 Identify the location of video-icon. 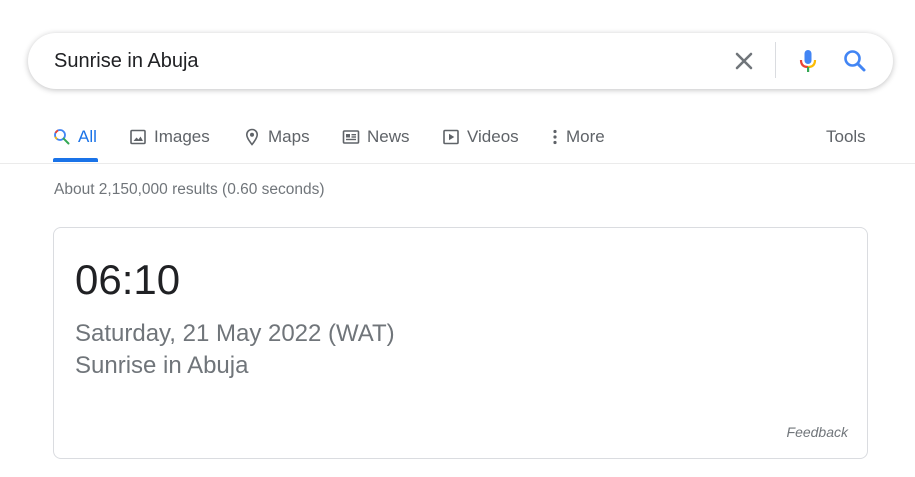
(451, 137).